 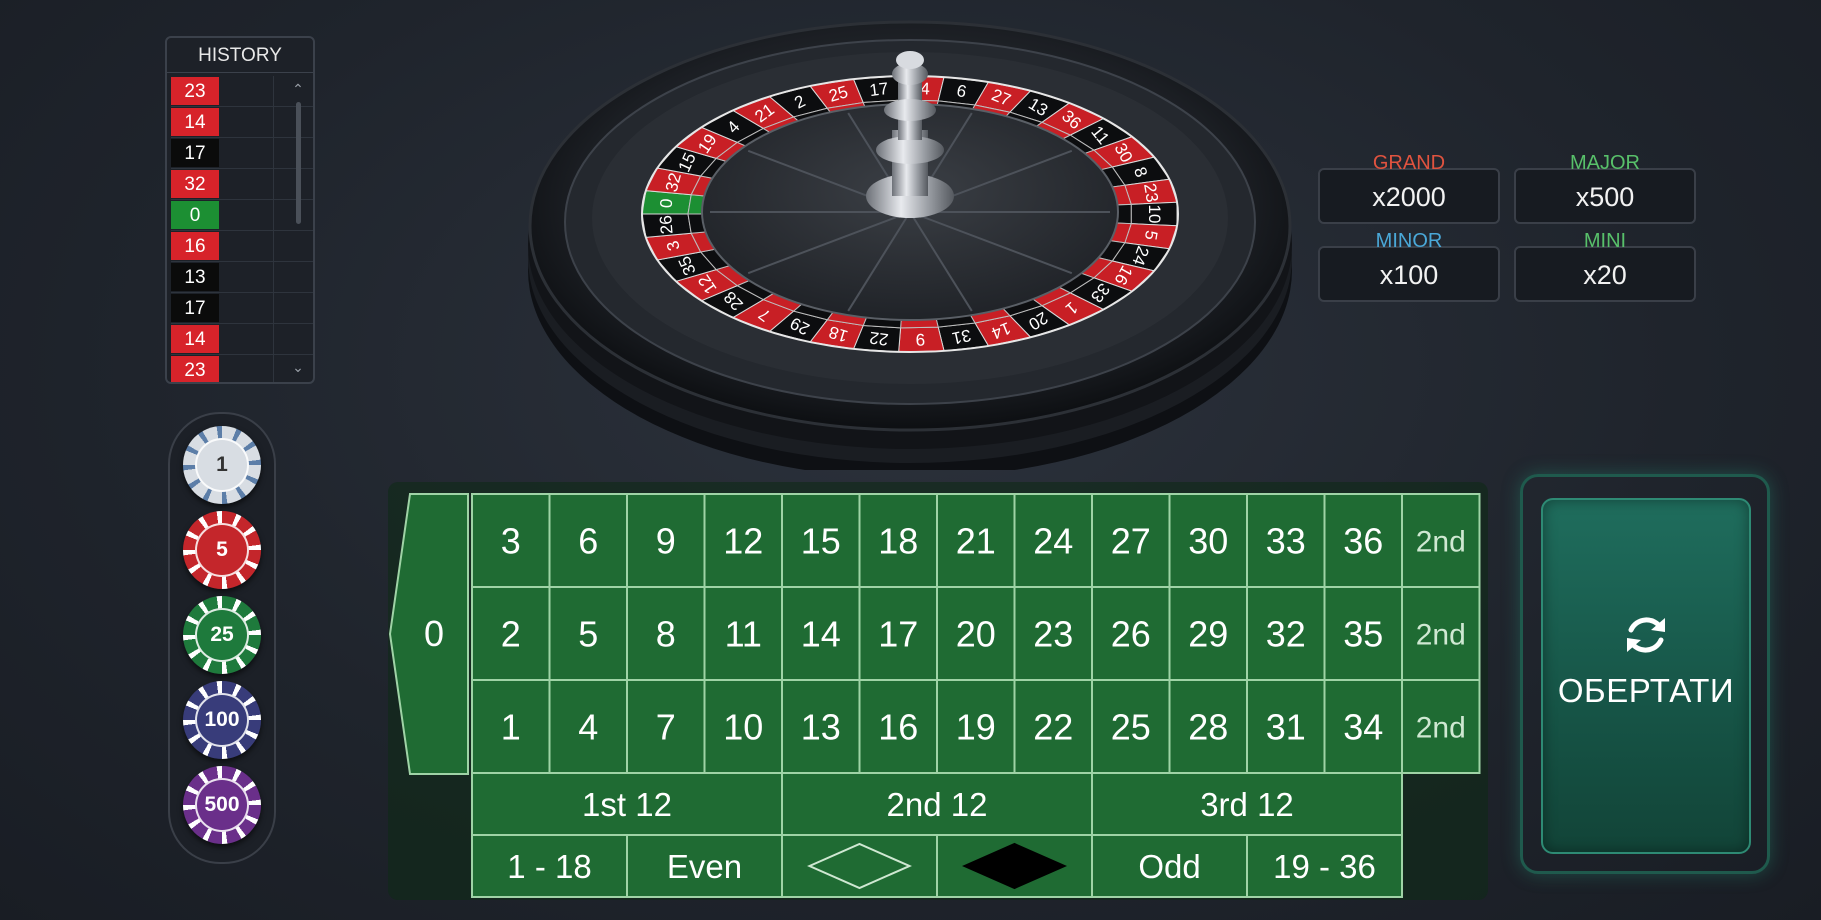 I want to click on dozen-label: 3rd 12, so click(x=1247, y=804).